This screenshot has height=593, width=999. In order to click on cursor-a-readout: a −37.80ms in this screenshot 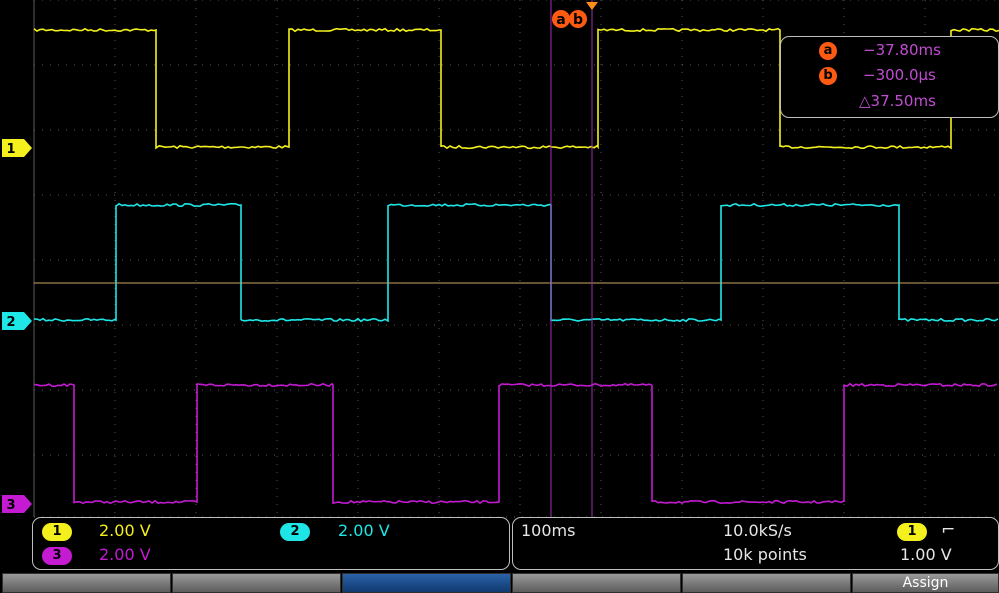, I will do `click(889, 52)`.